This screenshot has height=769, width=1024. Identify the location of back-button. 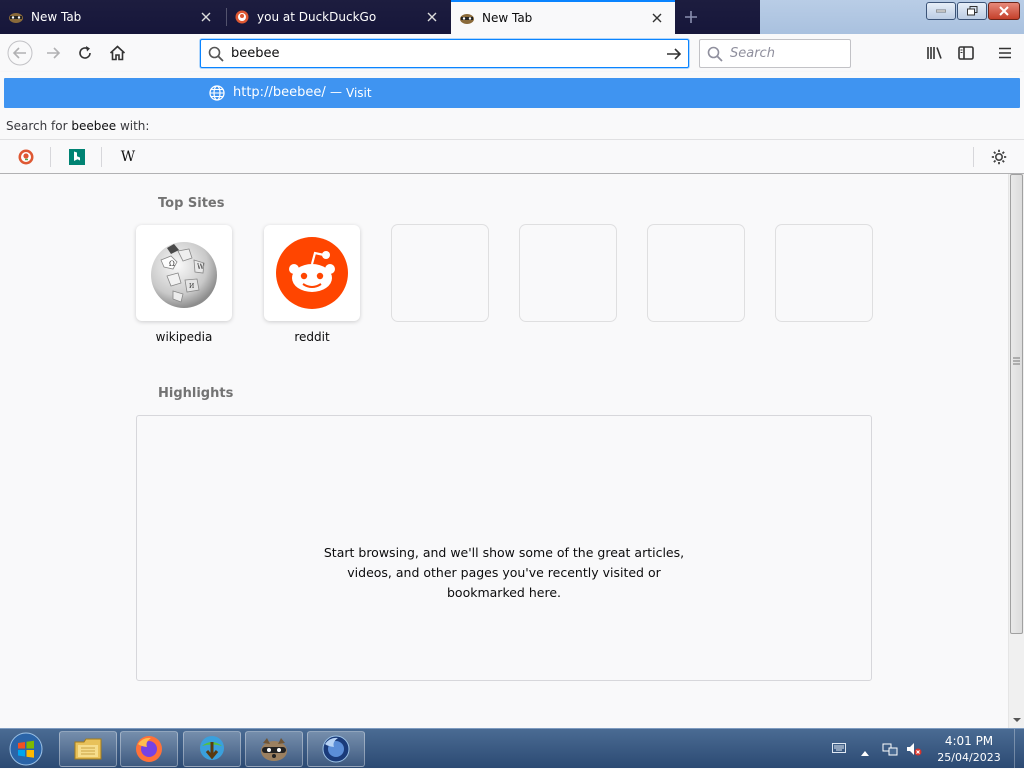
(20, 53).